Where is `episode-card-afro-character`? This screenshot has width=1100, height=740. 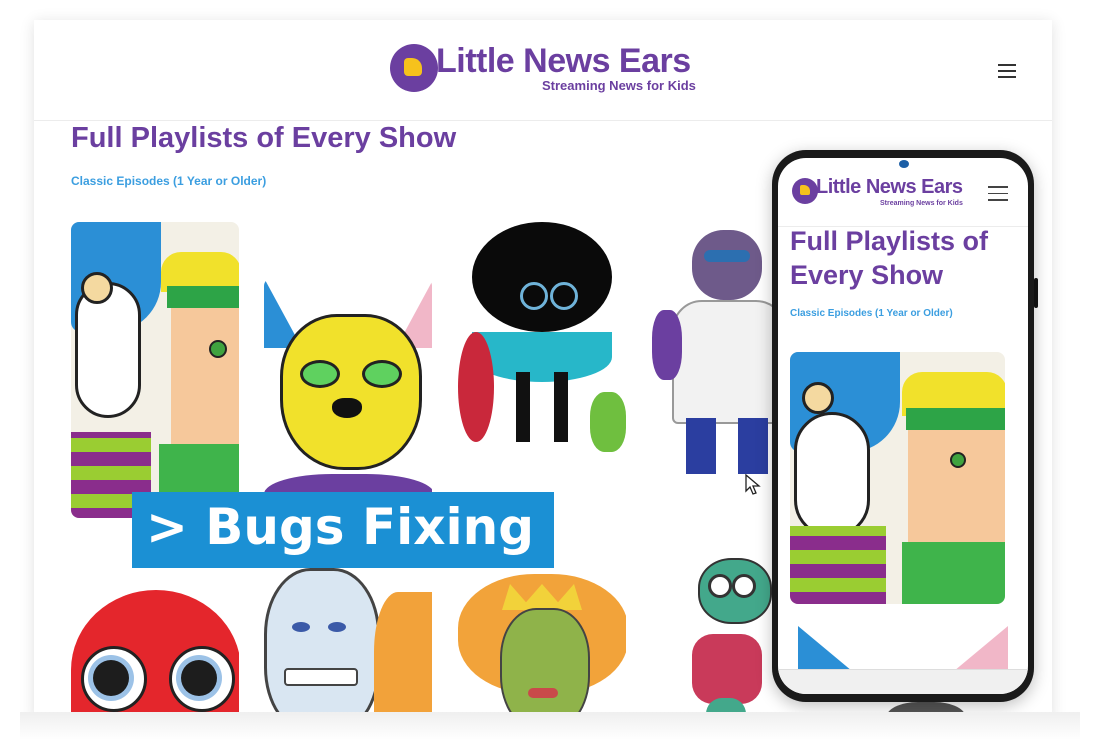 episode-card-afro-character is located at coordinates (542, 342).